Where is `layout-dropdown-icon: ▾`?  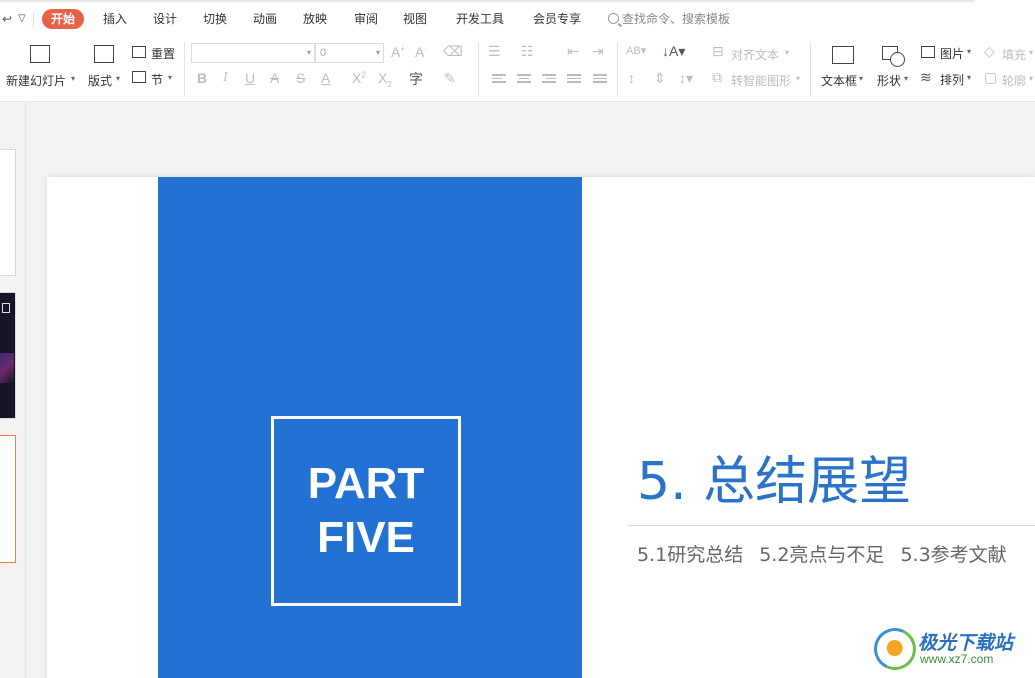
layout-dropdown-icon: ▾ is located at coordinates (118, 78).